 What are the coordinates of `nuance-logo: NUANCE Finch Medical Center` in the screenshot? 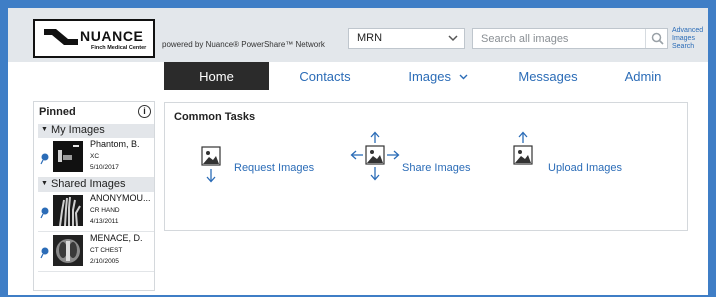 It's located at (94, 38).